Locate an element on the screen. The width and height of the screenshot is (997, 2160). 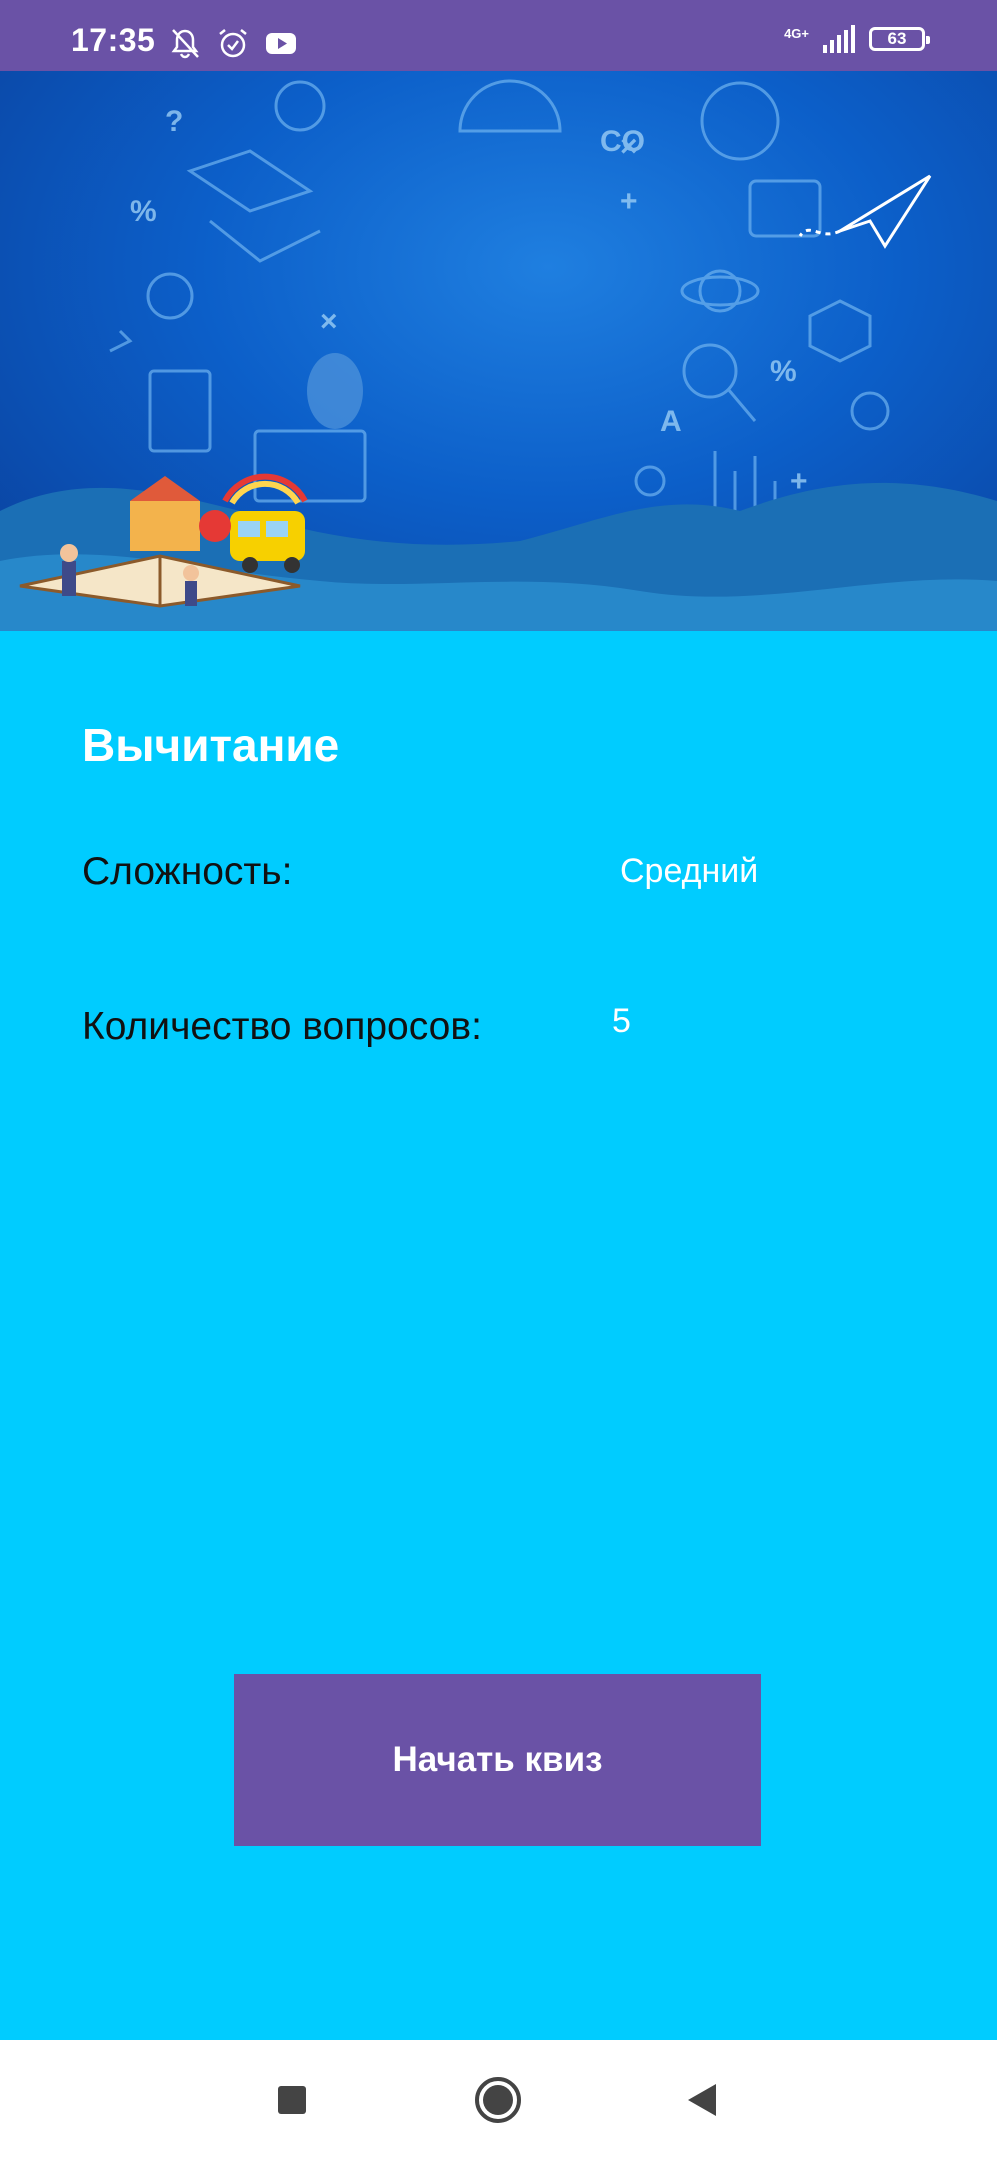
alarm-icon is located at coordinates (233, 43).